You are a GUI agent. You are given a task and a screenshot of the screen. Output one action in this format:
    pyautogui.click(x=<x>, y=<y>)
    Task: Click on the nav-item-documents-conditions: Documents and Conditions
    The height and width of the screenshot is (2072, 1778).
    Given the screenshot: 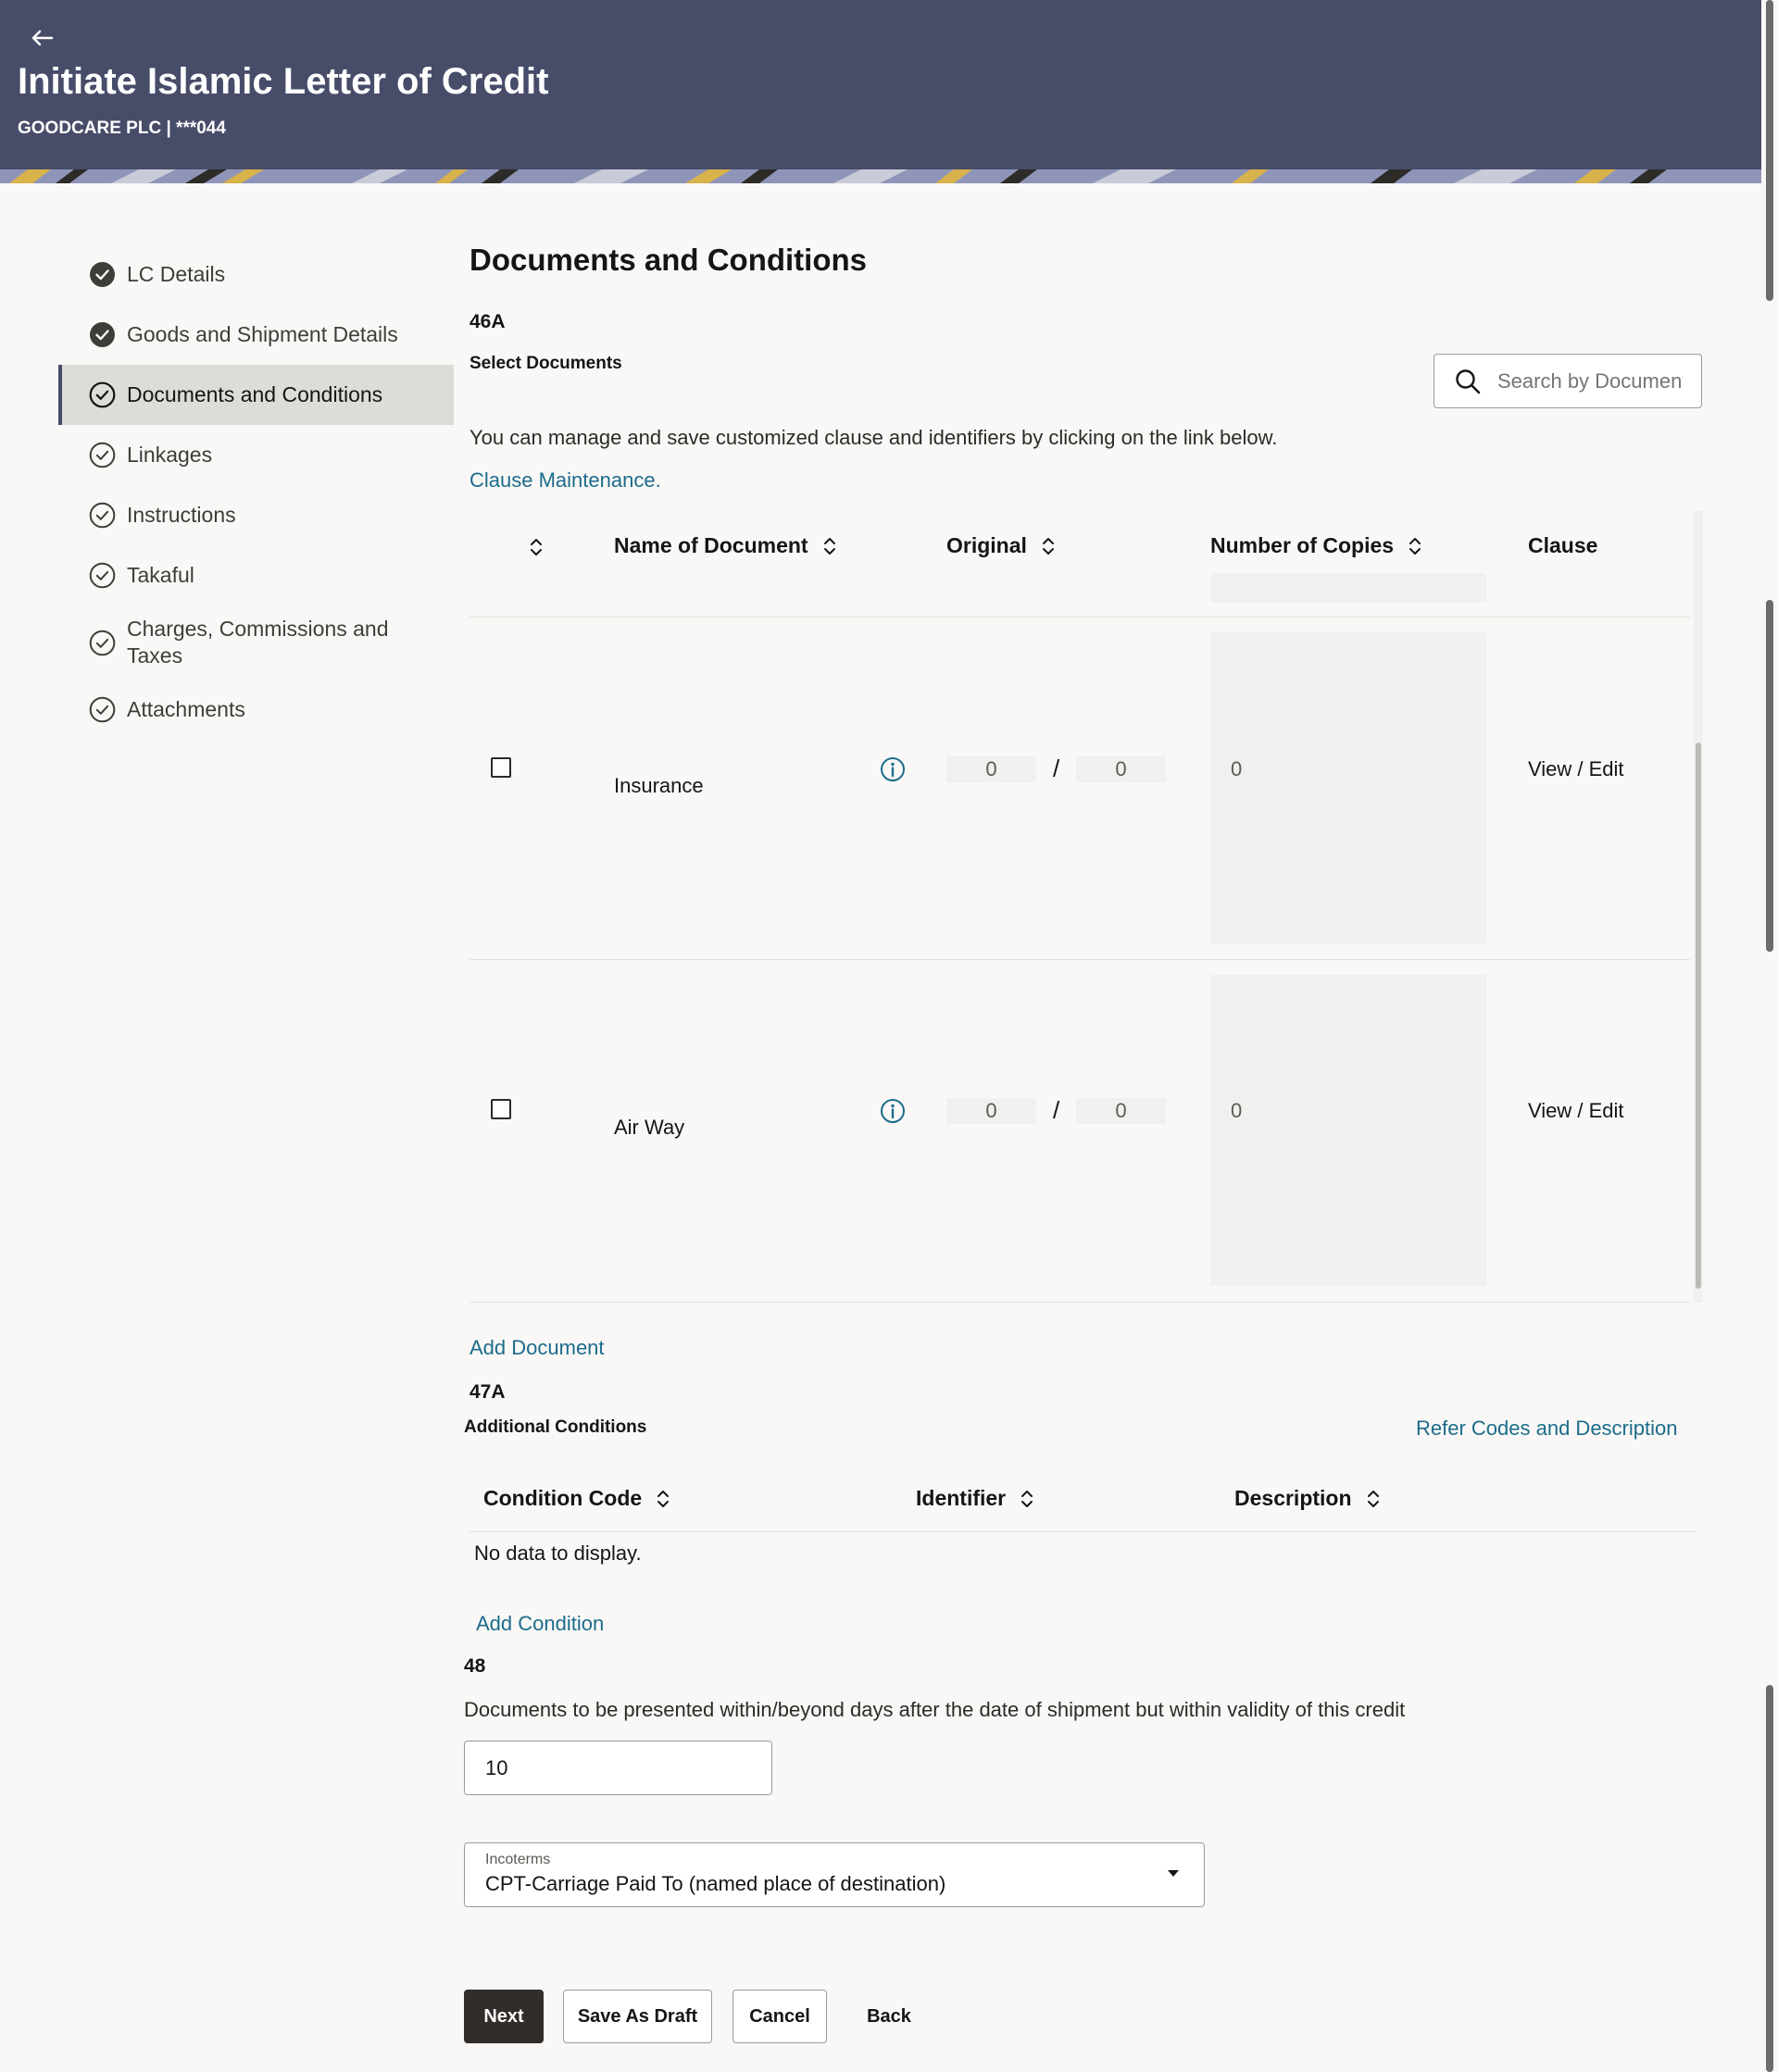 What is the action you would take?
    pyautogui.click(x=256, y=395)
    